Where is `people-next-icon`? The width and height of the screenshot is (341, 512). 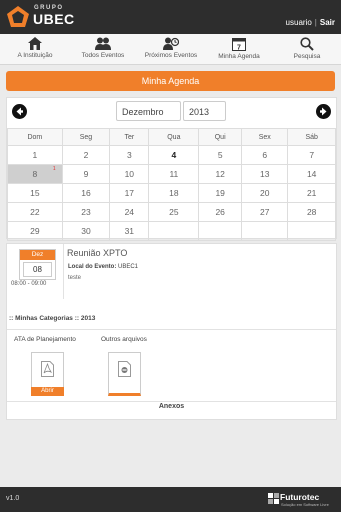
people-next-icon is located at coordinates (171, 43).